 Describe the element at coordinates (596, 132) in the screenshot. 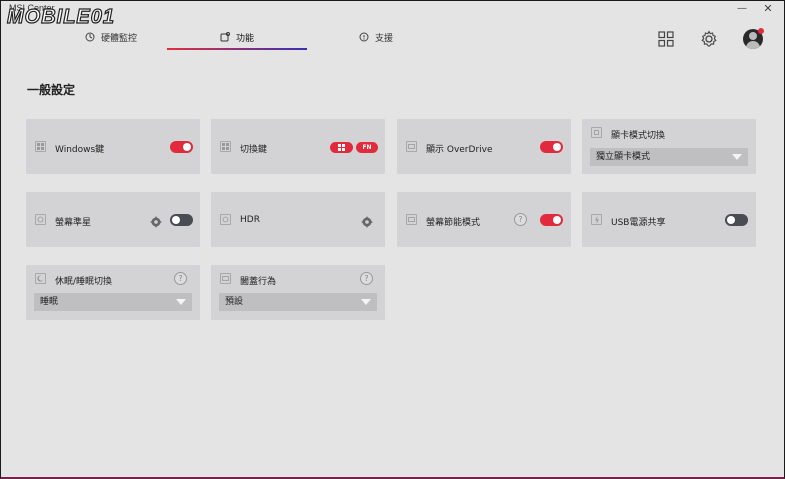

I see `gpu-mode-icon` at that location.